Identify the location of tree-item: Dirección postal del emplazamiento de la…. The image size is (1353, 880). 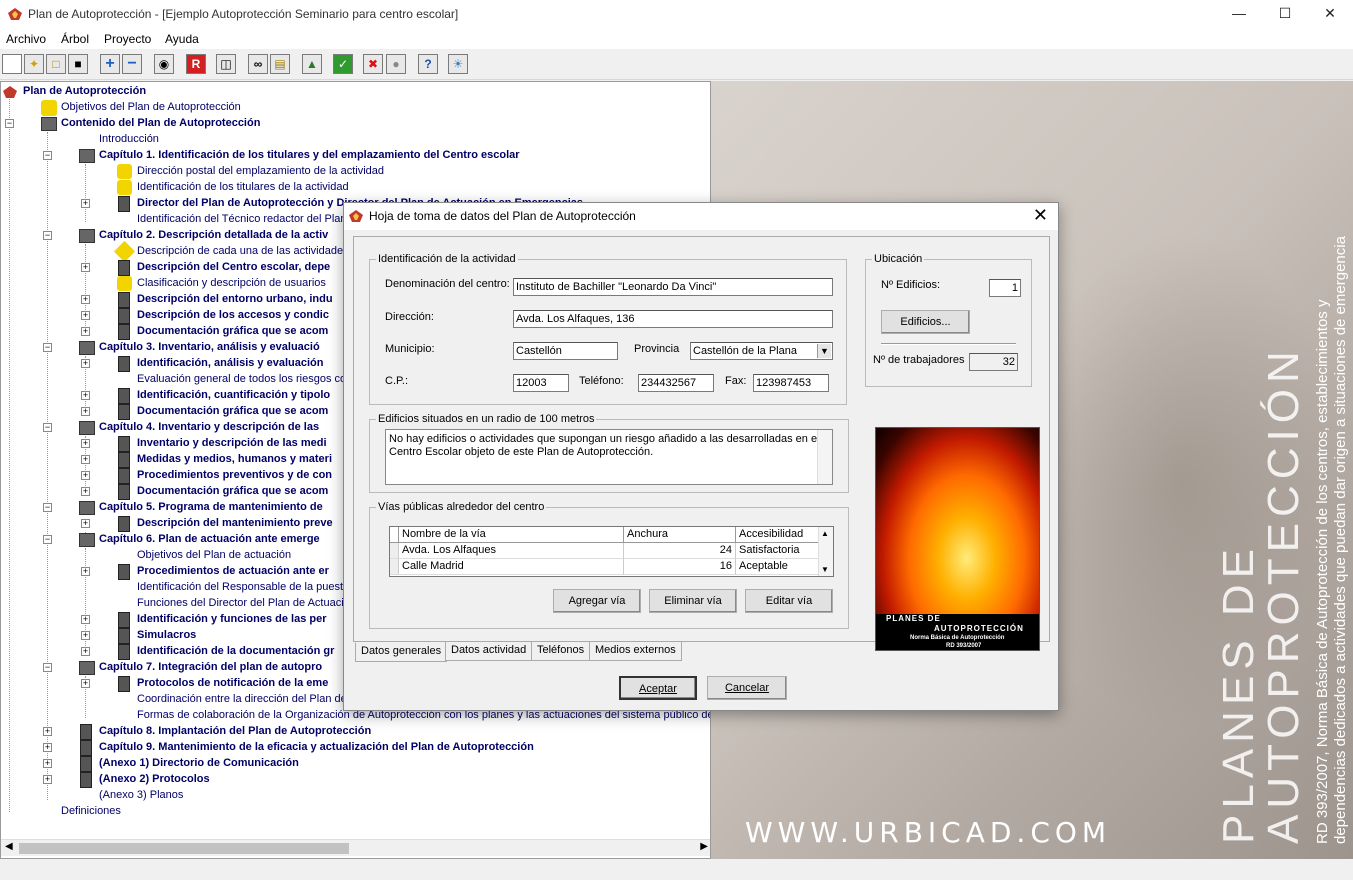
(260, 172).